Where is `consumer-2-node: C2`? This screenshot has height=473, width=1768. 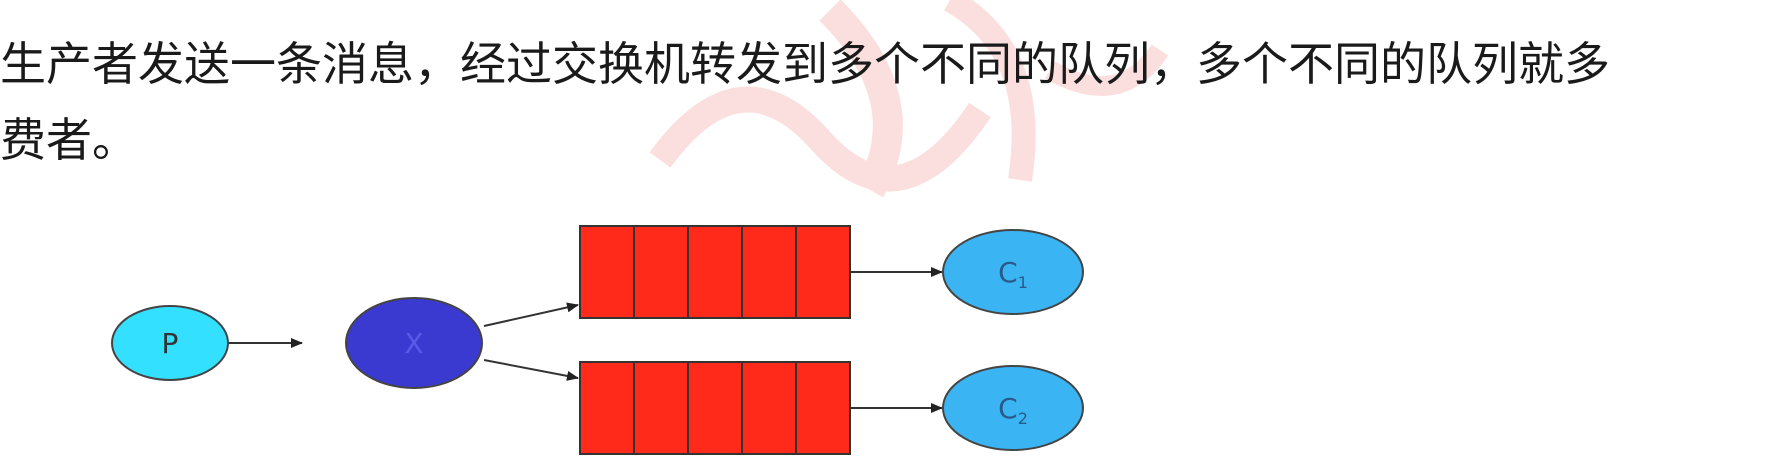
consumer-2-node: C2 is located at coordinates (1013, 408).